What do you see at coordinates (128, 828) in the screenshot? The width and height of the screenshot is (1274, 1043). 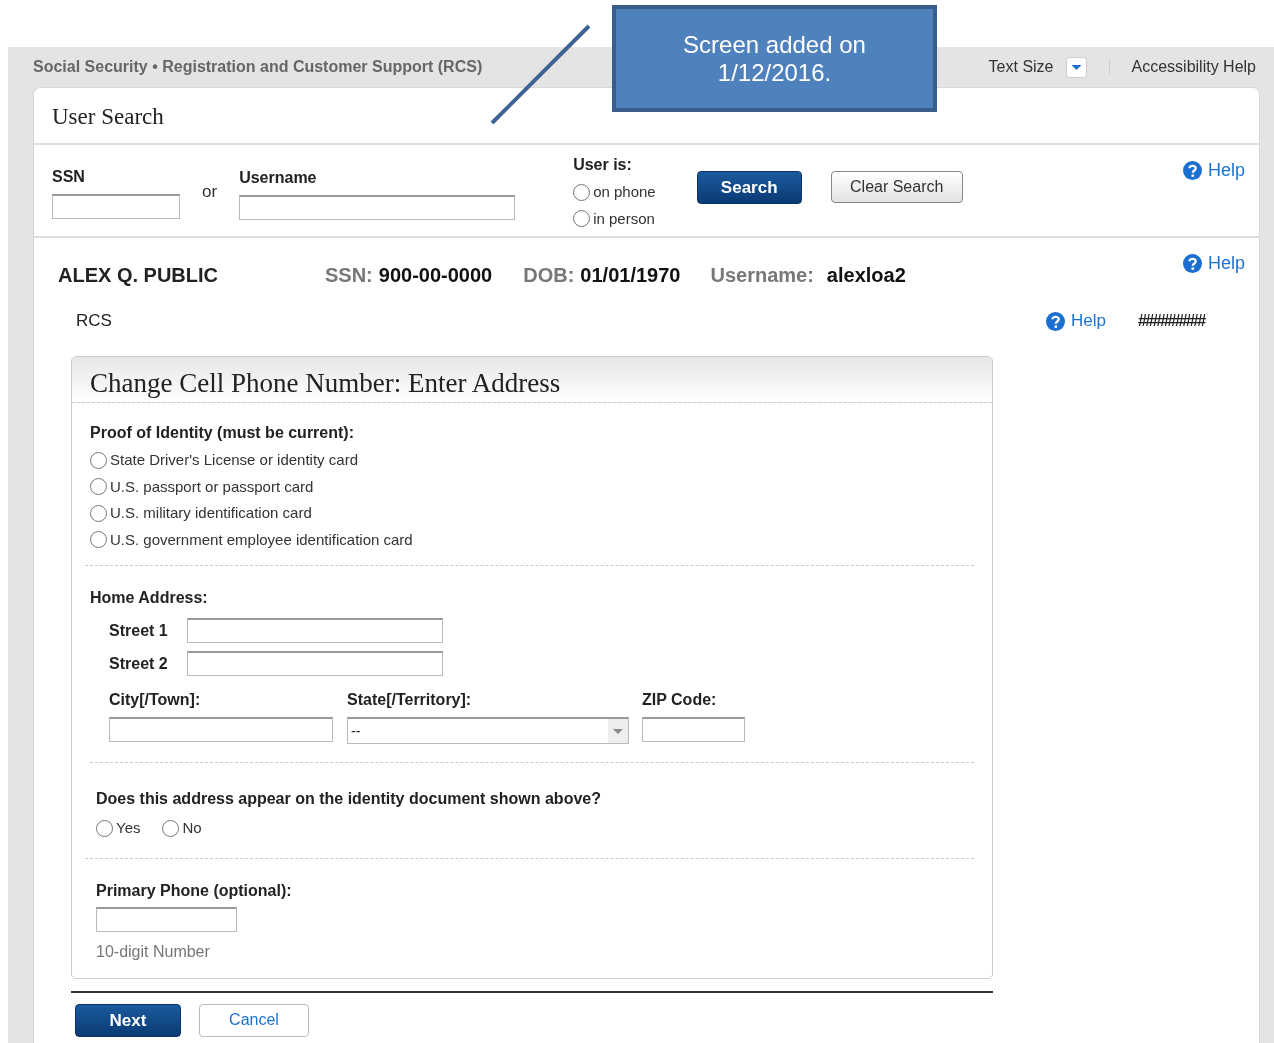 I see `option-label: Yes` at bounding box center [128, 828].